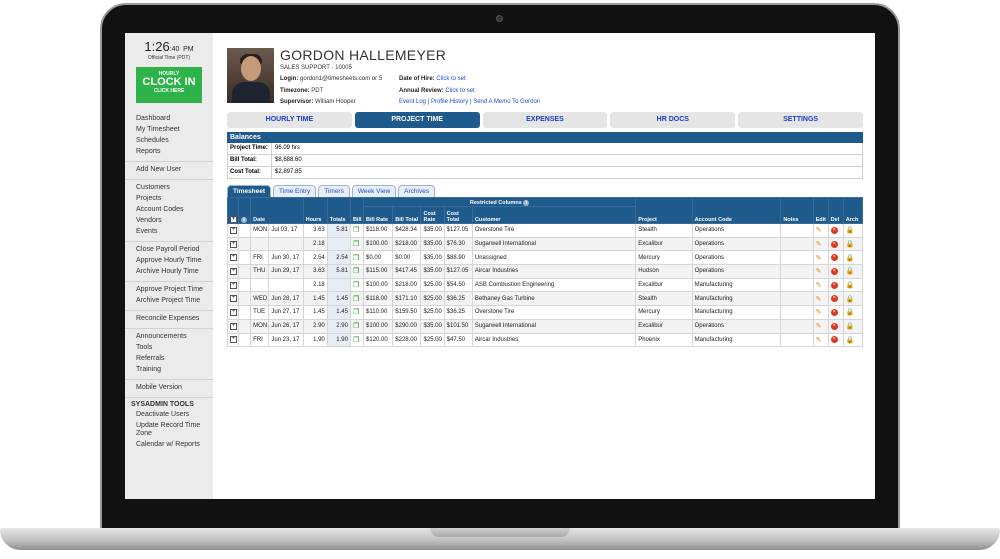 The height and width of the screenshot is (559, 1000). What do you see at coordinates (169, 187) in the screenshot?
I see `sidebar-item: Customers` at bounding box center [169, 187].